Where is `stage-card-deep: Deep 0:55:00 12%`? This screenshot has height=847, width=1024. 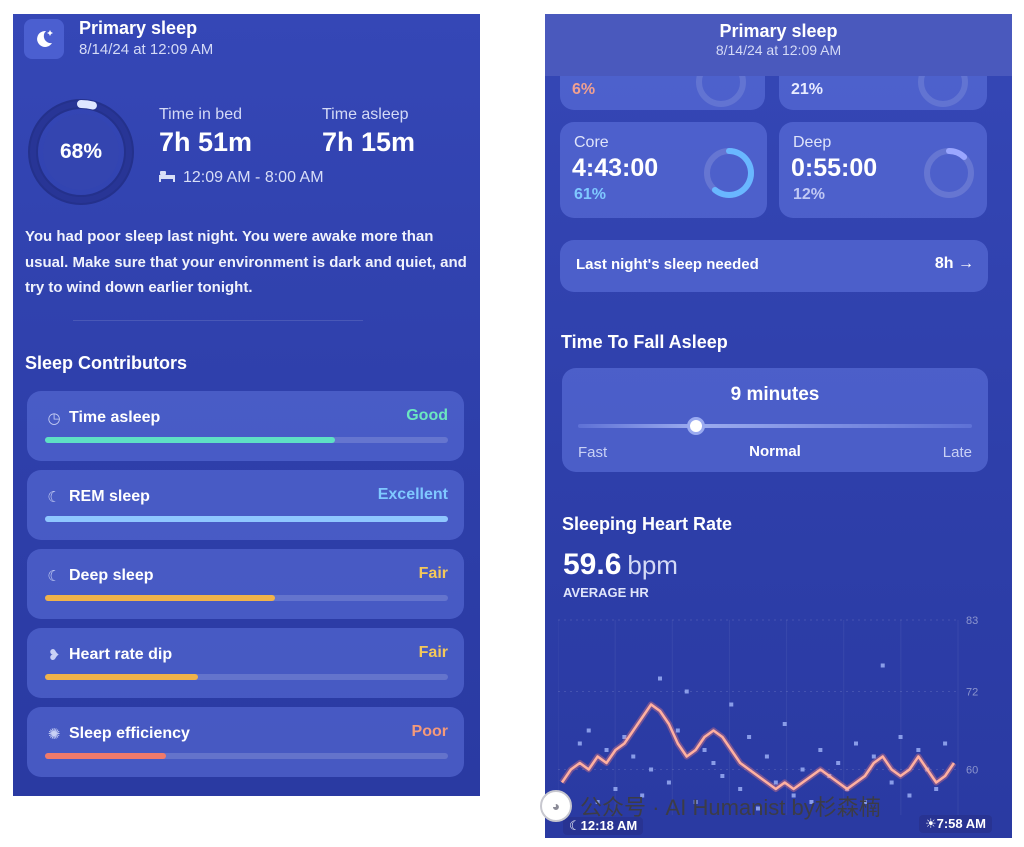
stage-card-deep: Deep 0:55:00 12% is located at coordinates (883, 170).